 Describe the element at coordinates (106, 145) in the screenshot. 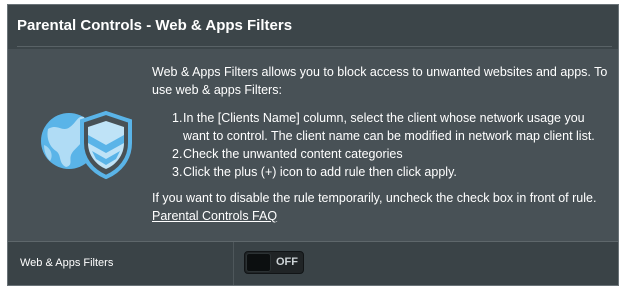

I see `shield-icon` at that location.